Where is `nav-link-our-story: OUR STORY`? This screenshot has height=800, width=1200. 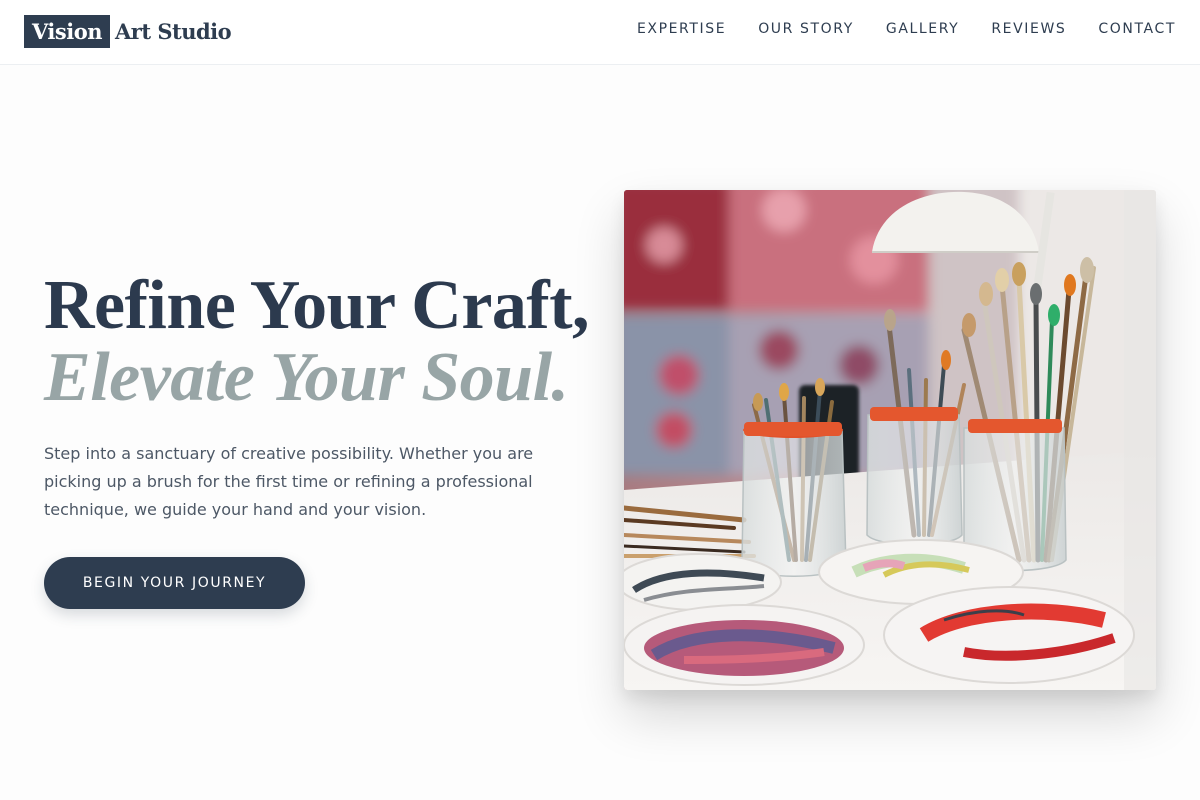 nav-link-our-story: OUR STORY is located at coordinates (806, 29).